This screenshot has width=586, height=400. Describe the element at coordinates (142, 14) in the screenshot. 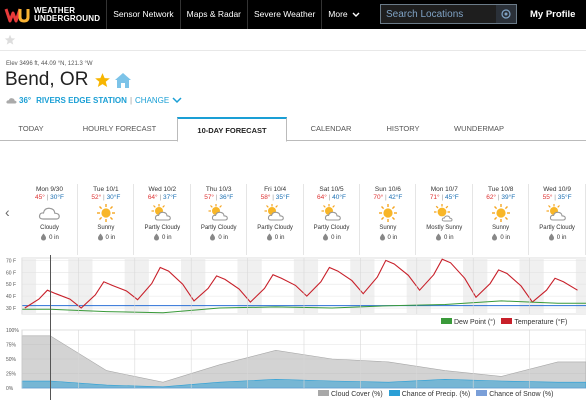

I see `nav-sensor-network: Sensor Network` at that location.